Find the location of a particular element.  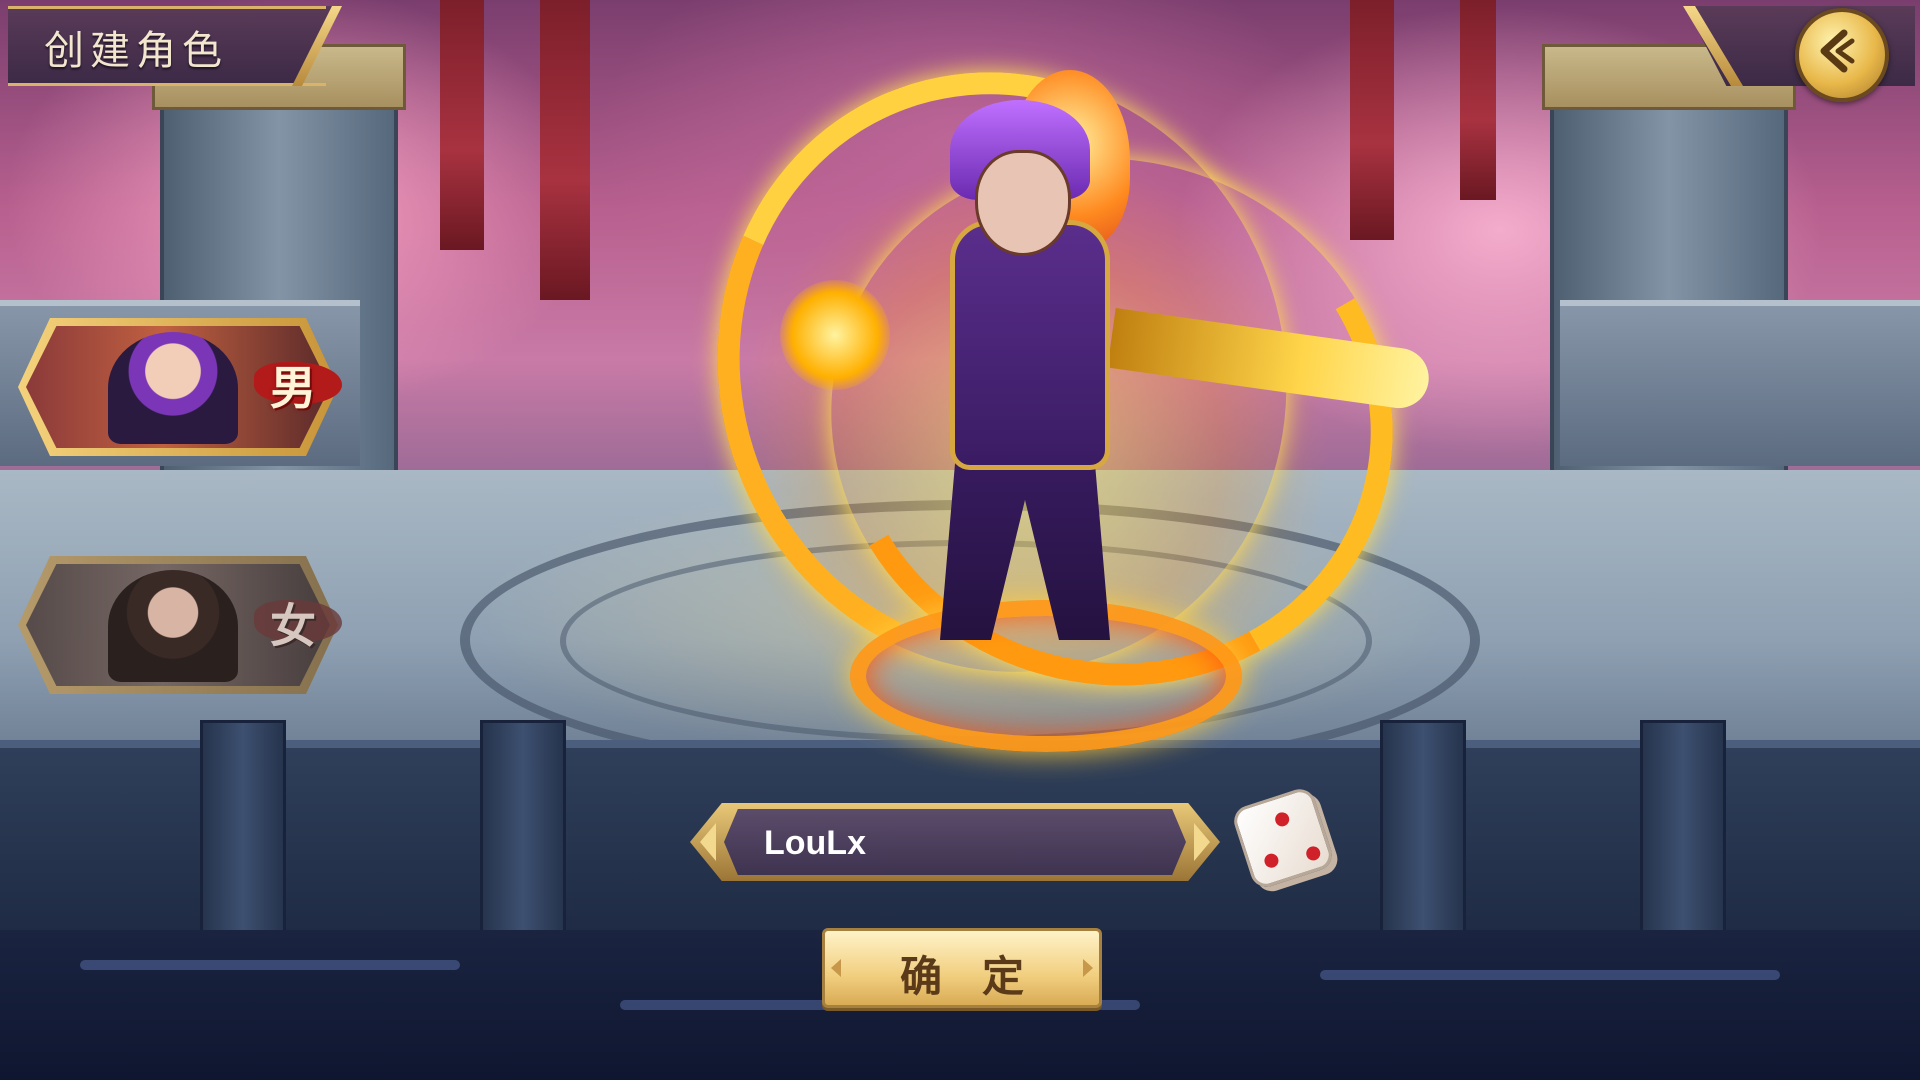

gender-label-male: 男 is located at coordinates (293, 388).